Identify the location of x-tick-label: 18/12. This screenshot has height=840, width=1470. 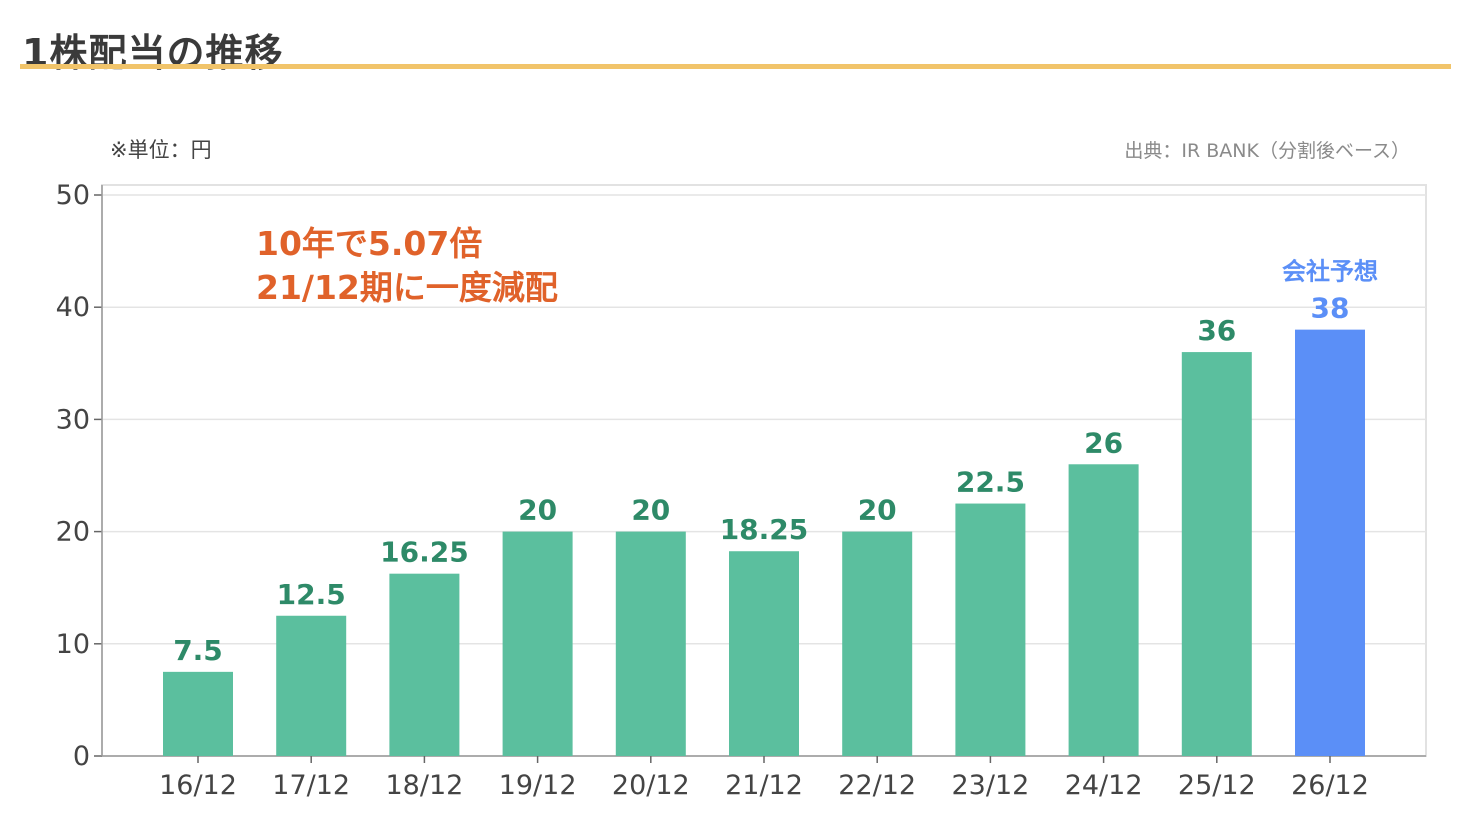
(424, 785).